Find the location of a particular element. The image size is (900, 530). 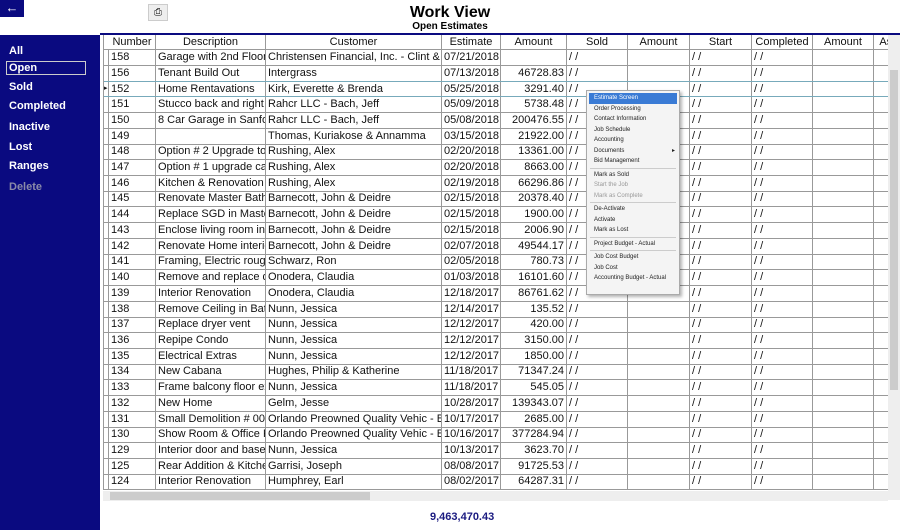

menu-item-mark-as-sold: Mark as Sold is located at coordinates (633, 175).